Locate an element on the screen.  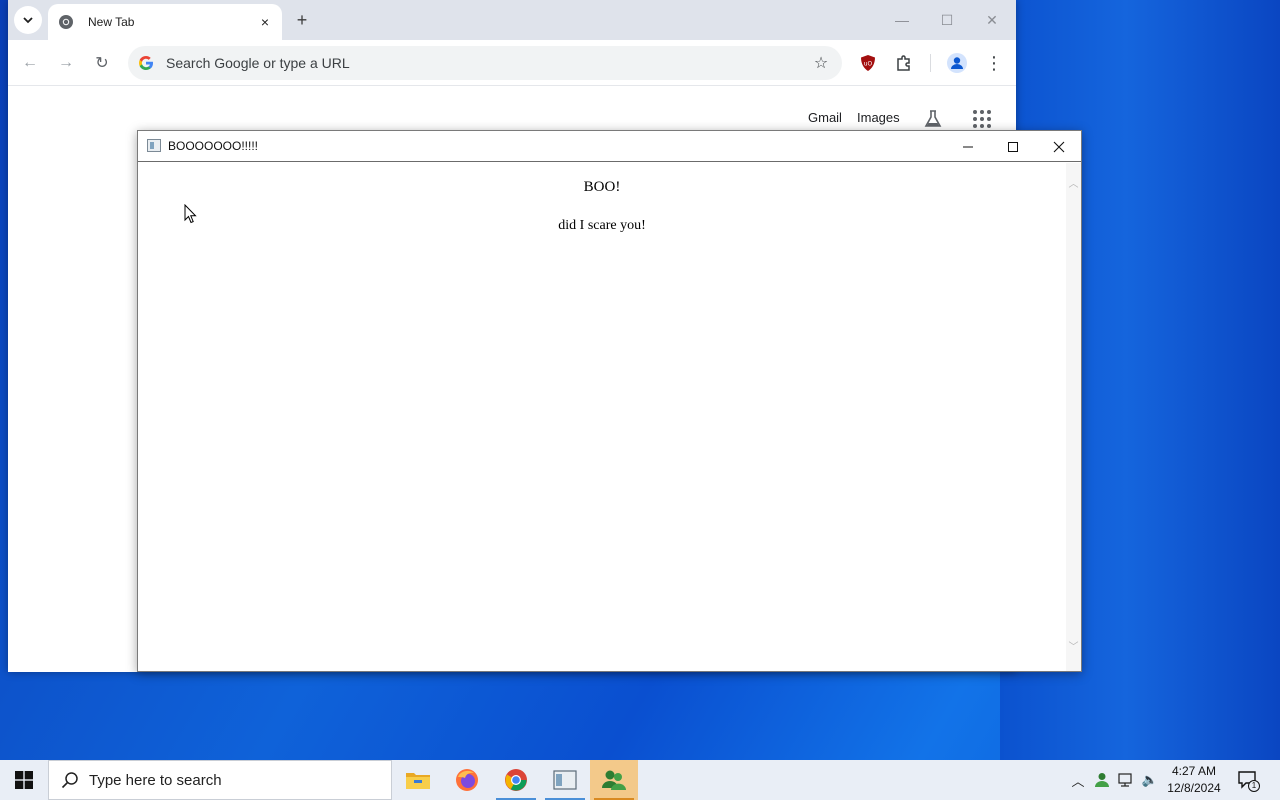
boo-heading: BOO! is located at coordinates (602, 187).